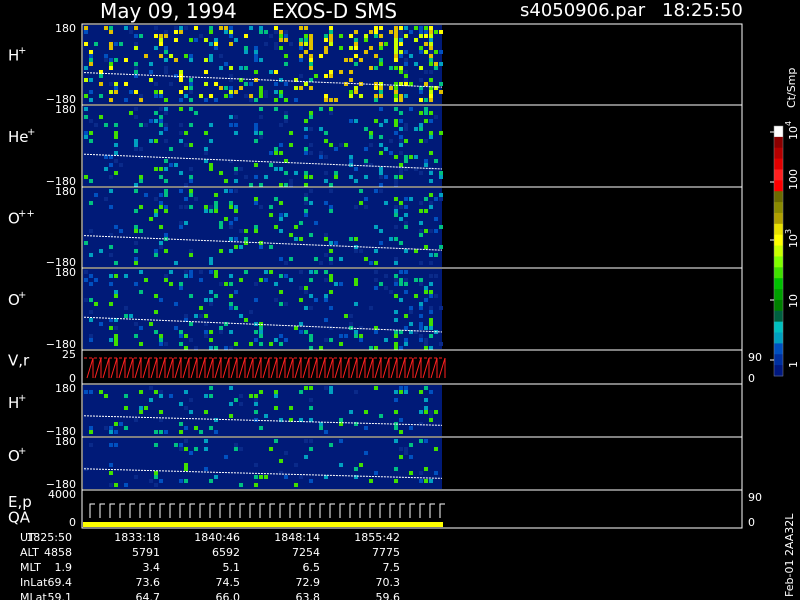 The width and height of the screenshot is (800, 600). I want to click on footer-cell: 3.4, so click(152, 567).